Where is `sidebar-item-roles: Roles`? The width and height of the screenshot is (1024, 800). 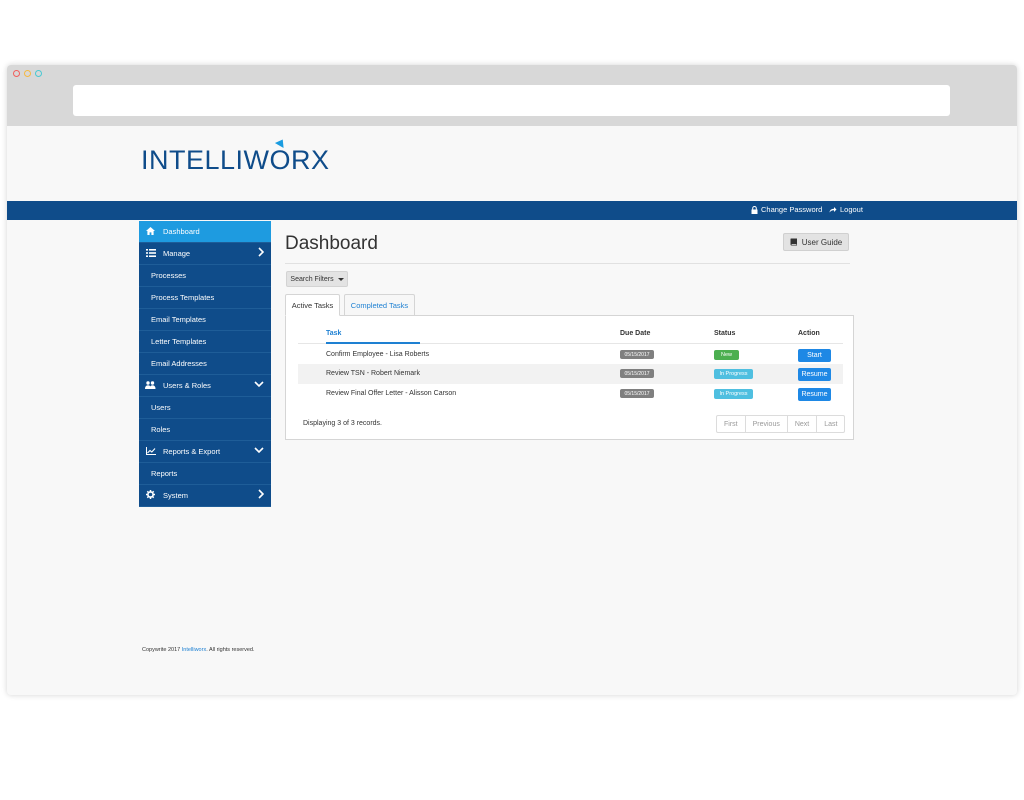 sidebar-item-roles: Roles is located at coordinates (205, 430).